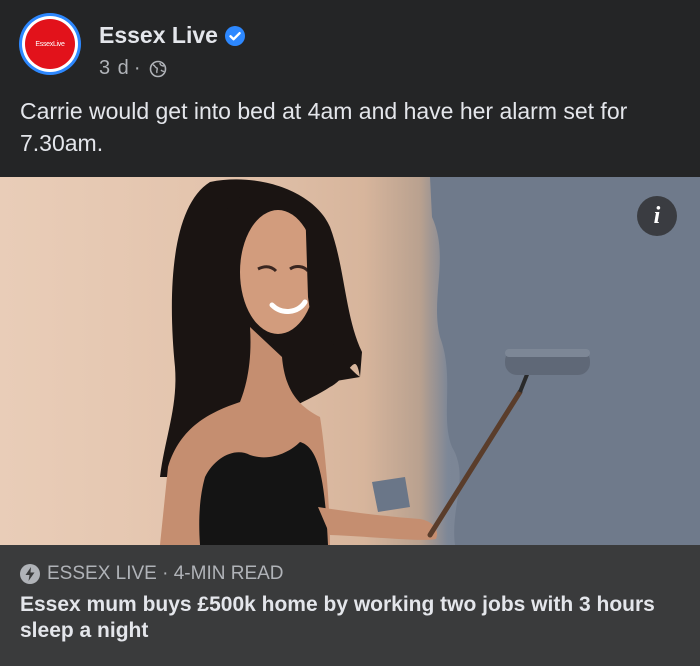 The width and height of the screenshot is (700, 666). Describe the element at coordinates (114, 68) in the screenshot. I see `post-timestamp: 3 d` at that location.